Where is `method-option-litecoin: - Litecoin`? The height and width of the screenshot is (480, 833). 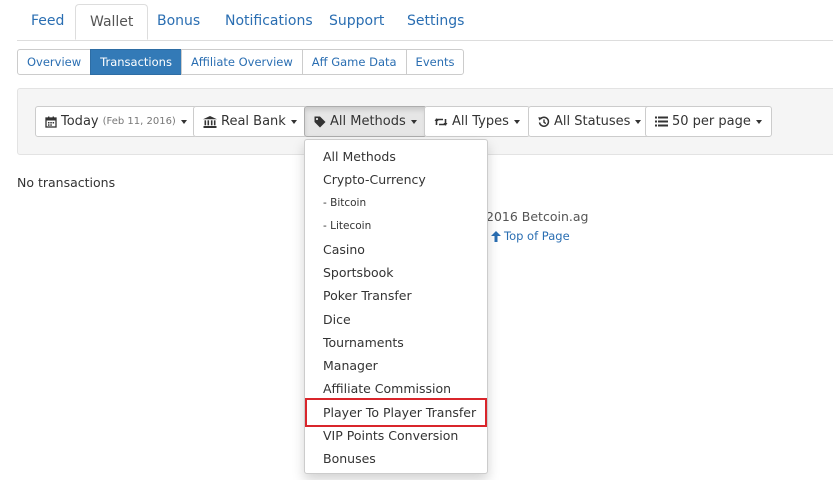 method-option-litecoin: - Litecoin is located at coordinates (396, 226).